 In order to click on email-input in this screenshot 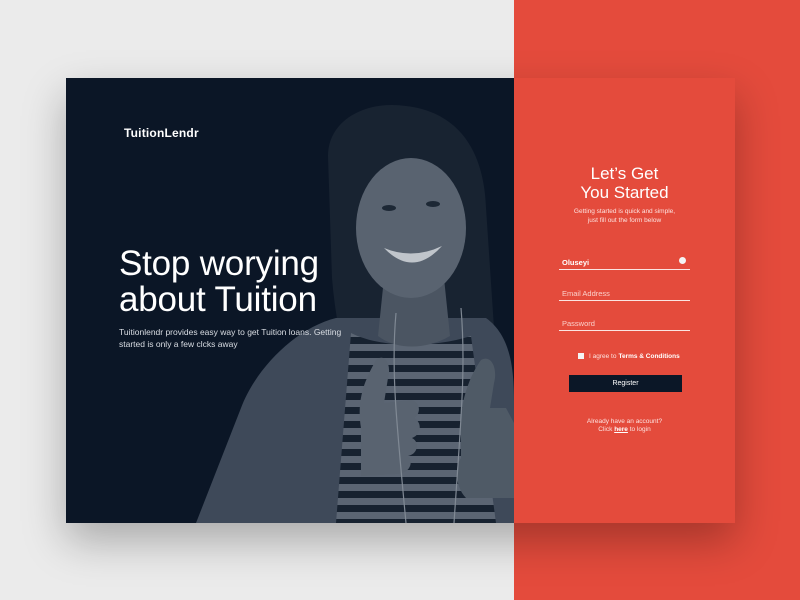, I will do `click(624, 293)`.